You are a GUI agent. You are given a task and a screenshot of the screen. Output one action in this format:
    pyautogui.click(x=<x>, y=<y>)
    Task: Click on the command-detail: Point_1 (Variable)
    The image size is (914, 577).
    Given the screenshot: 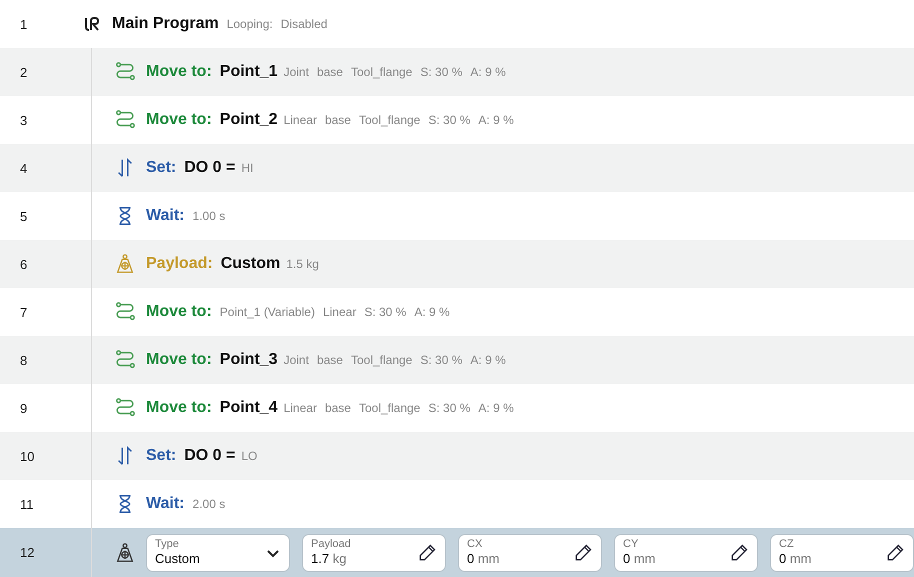 What is the action you would take?
    pyautogui.click(x=267, y=312)
    